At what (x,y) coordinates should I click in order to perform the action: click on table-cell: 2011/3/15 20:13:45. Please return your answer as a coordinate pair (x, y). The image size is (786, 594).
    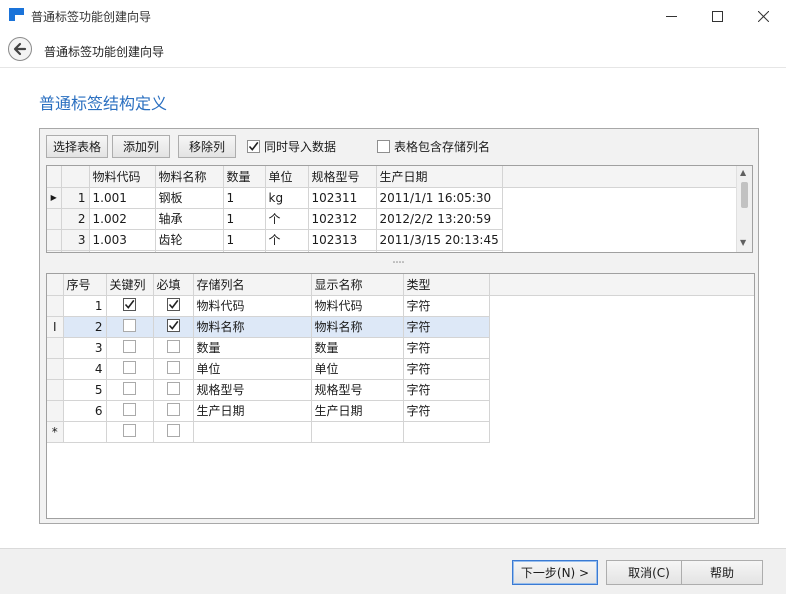
    Looking at the image, I should click on (439, 240).